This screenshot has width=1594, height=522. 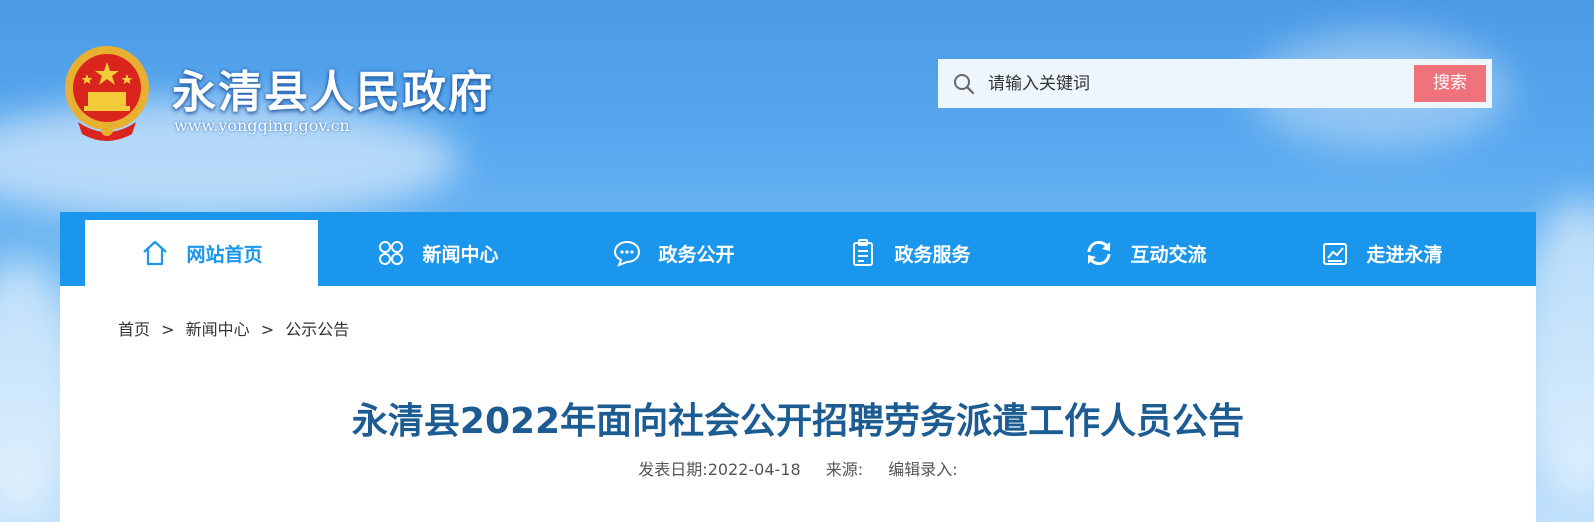 What do you see at coordinates (696, 254) in the screenshot?
I see `nav-label: 政务公开` at bounding box center [696, 254].